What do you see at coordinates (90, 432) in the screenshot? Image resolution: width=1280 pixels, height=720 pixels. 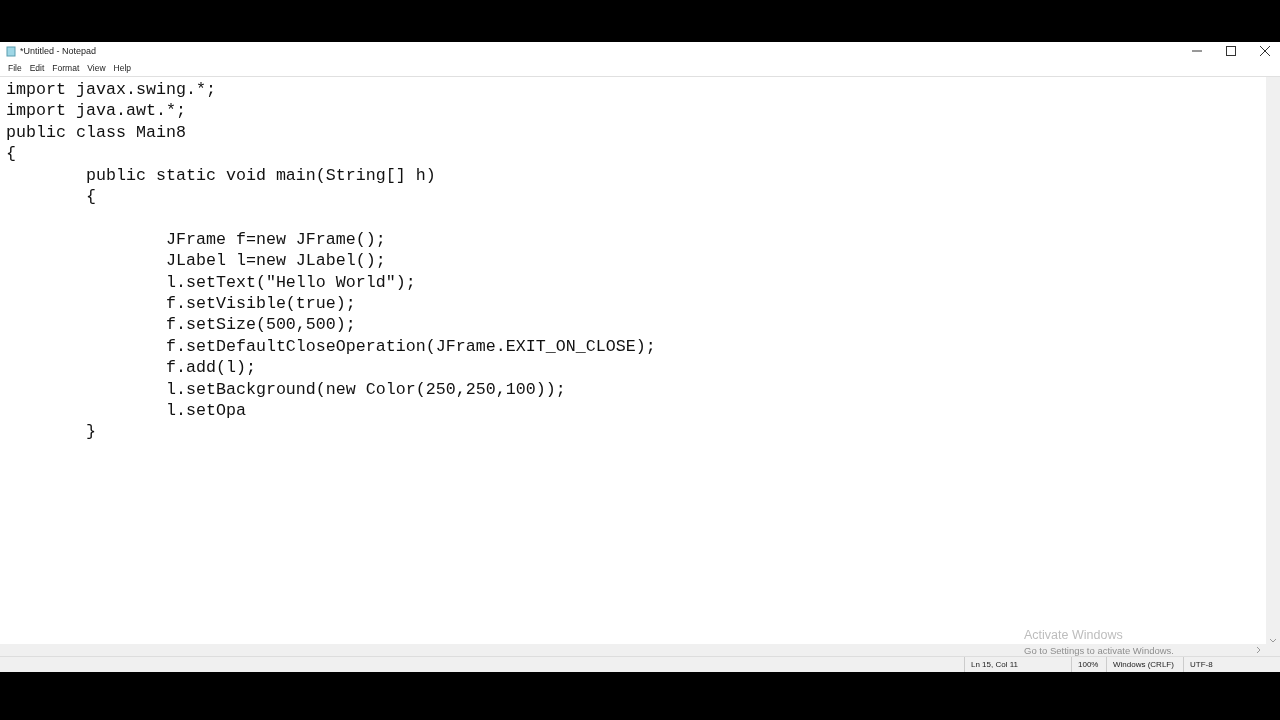 I see `code-line: }` at bounding box center [90, 432].